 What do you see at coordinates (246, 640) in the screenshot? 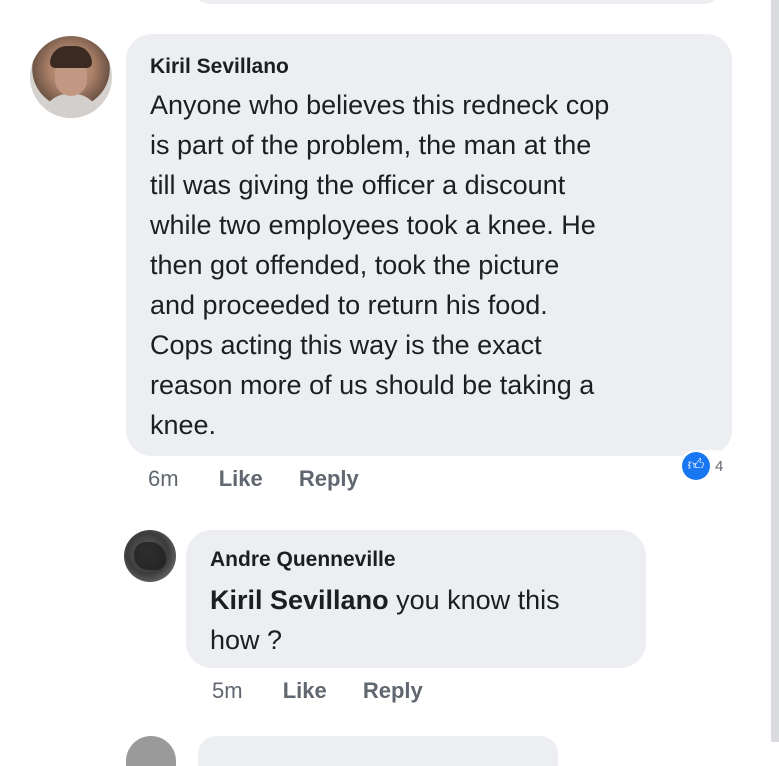
I see `reply-line: how ?` at bounding box center [246, 640].